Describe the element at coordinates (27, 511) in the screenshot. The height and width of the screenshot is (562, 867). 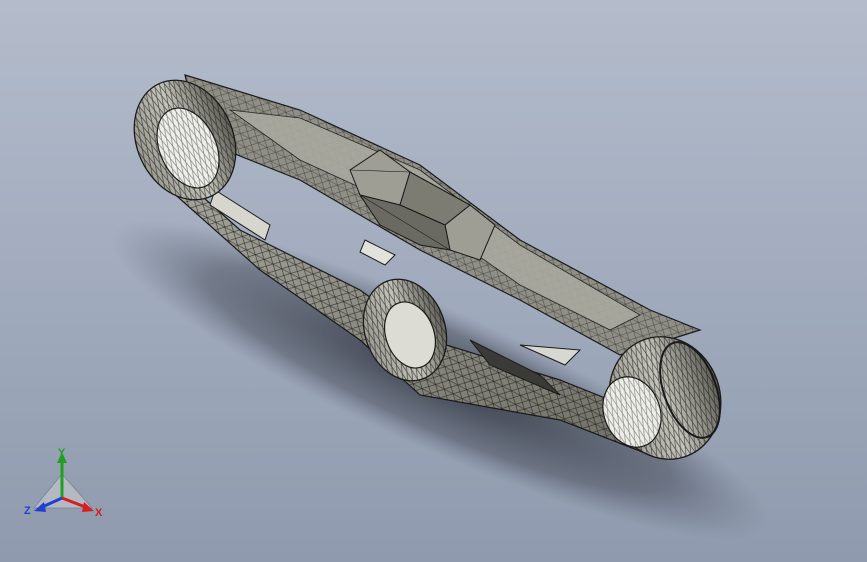
I see `z-axis-label: Z` at that location.